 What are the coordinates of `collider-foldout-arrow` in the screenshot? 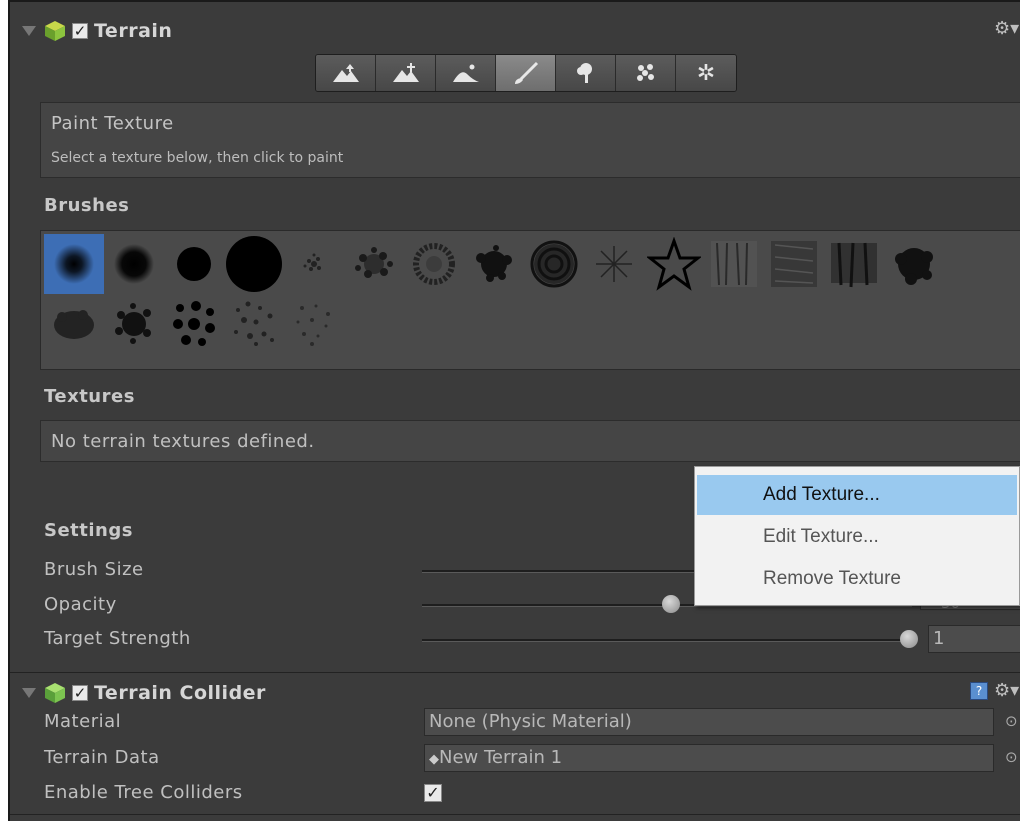 It's located at (29, 693).